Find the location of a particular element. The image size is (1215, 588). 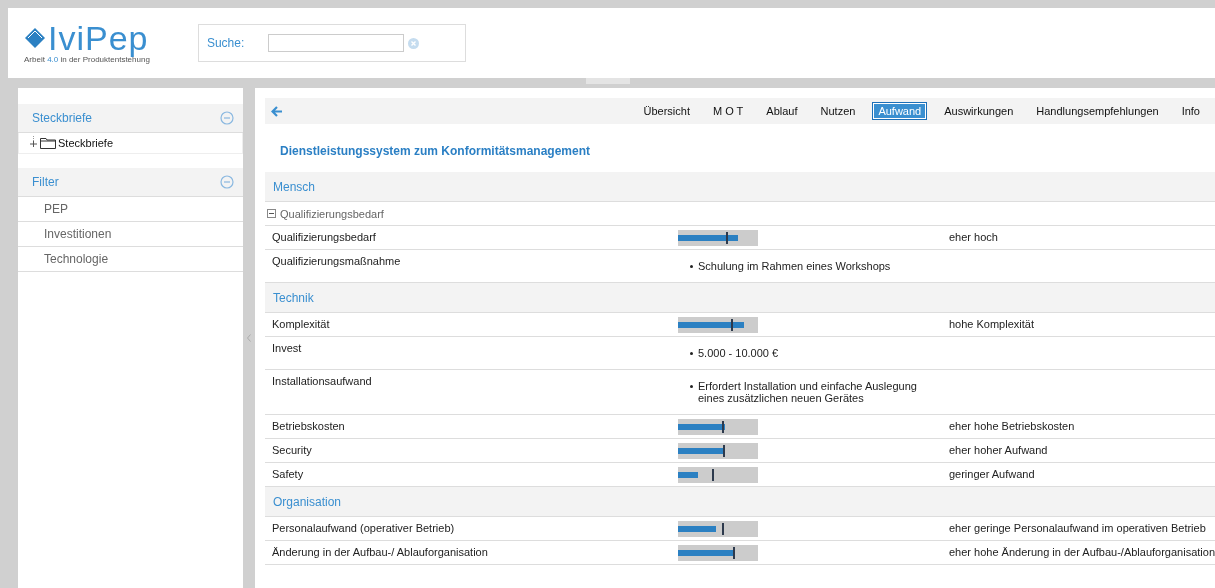

nav-tab: Info is located at coordinates (1190, 111).